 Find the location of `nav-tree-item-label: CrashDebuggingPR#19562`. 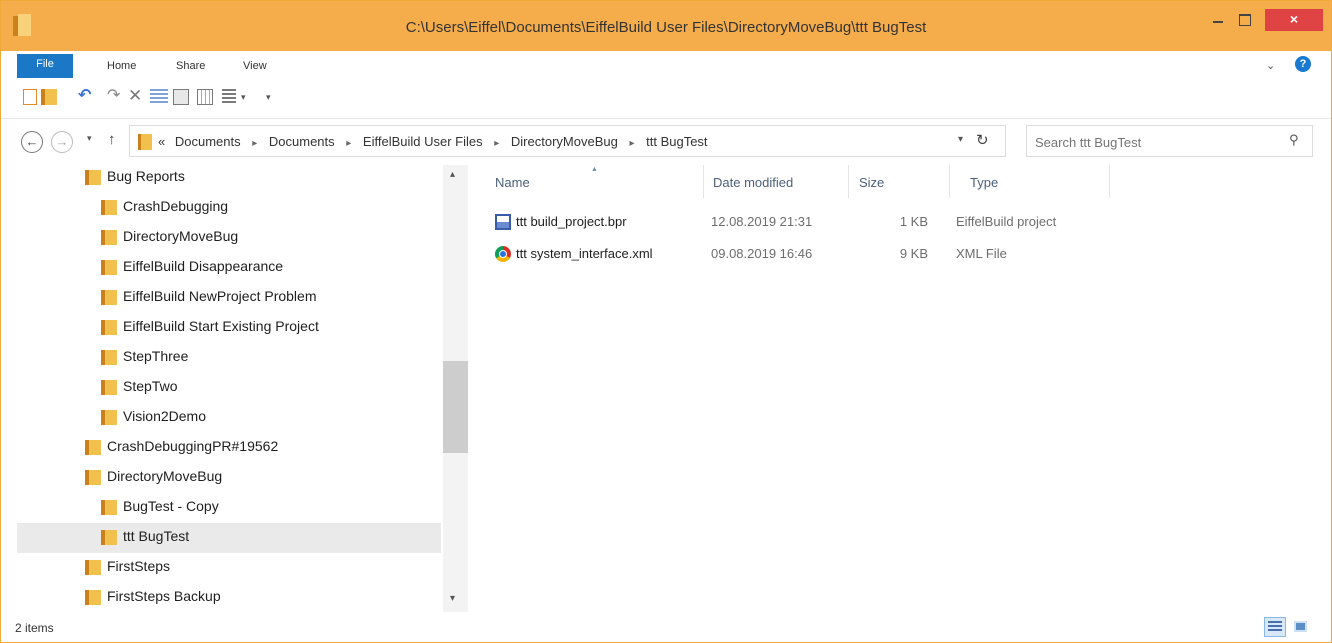

nav-tree-item-label: CrashDebuggingPR#19562 is located at coordinates (193, 446).